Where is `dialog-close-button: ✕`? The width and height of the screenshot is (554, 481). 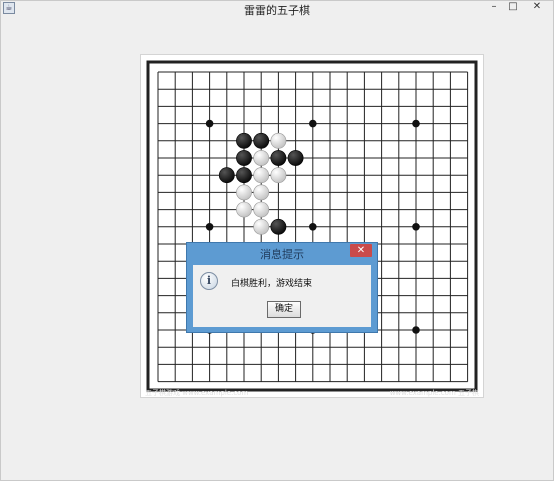 dialog-close-button: ✕ is located at coordinates (361, 250).